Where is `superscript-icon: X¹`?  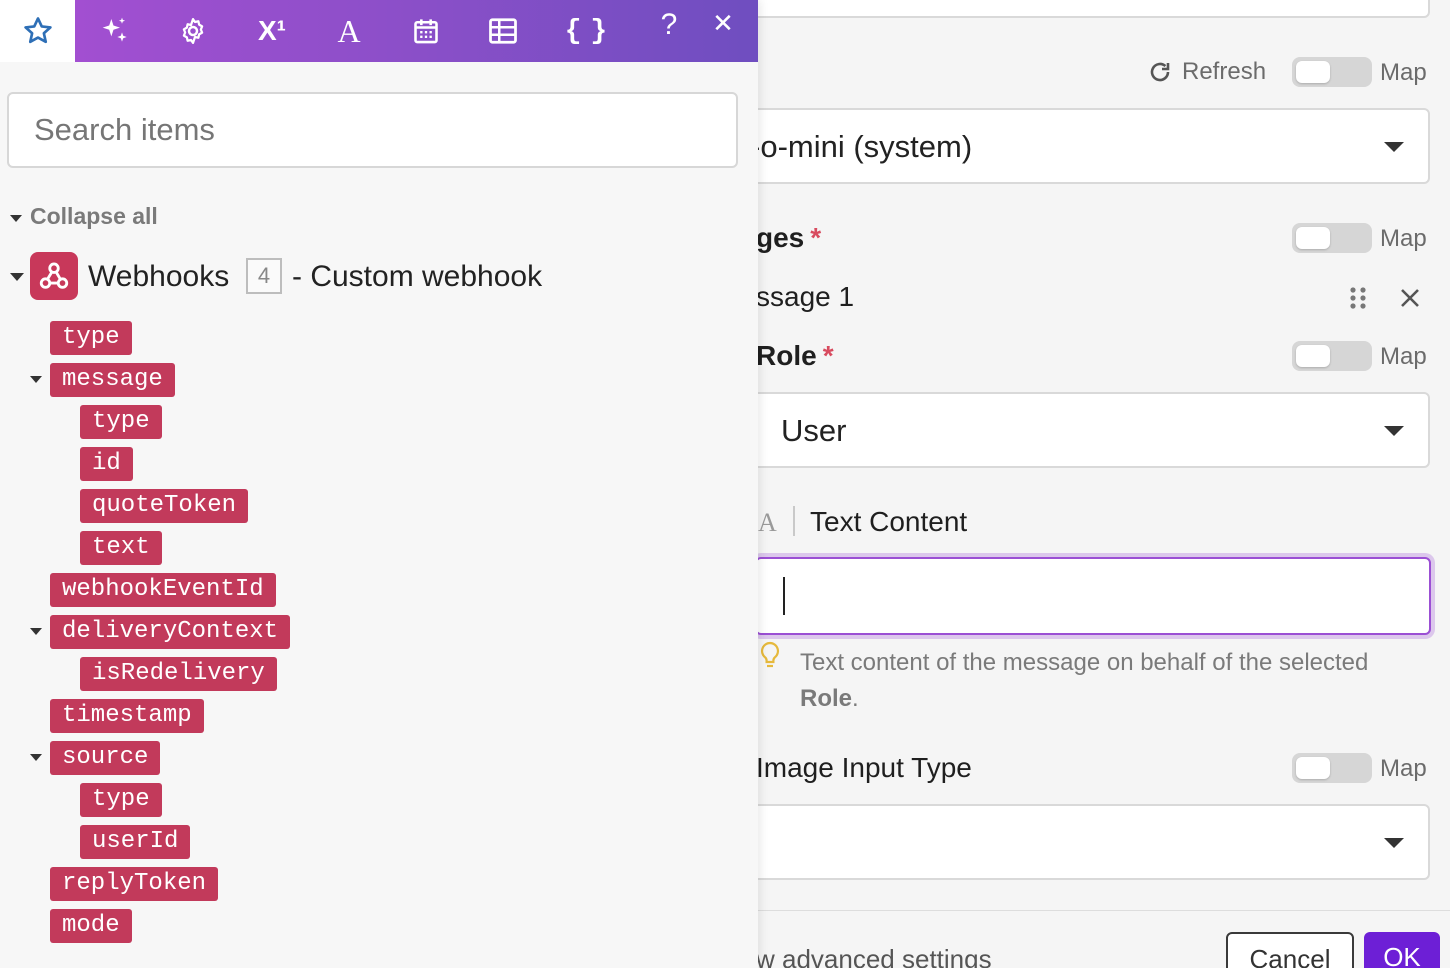 superscript-icon: X¹ is located at coordinates (272, 30).